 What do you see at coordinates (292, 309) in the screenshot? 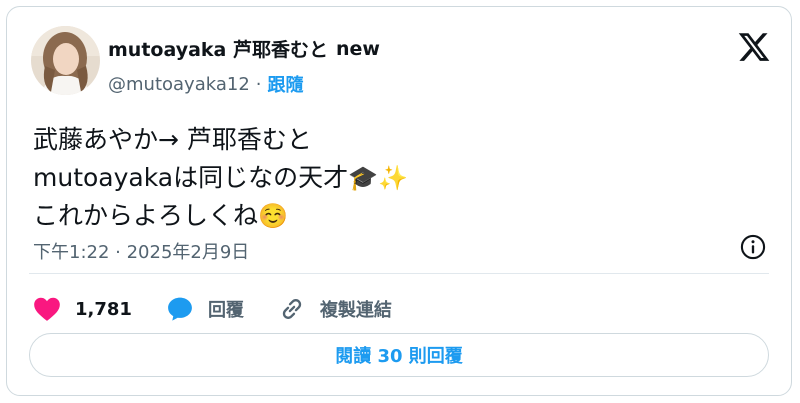
I see `link-icon` at bounding box center [292, 309].